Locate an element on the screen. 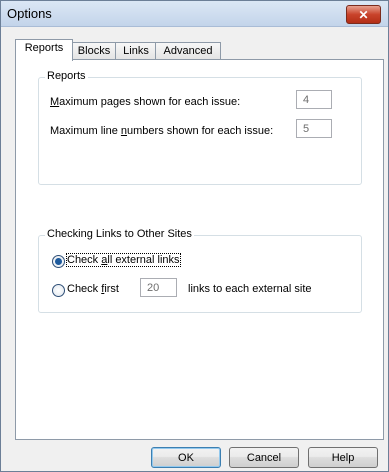  close-icon: ✕ is located at coordinates (363, 14).